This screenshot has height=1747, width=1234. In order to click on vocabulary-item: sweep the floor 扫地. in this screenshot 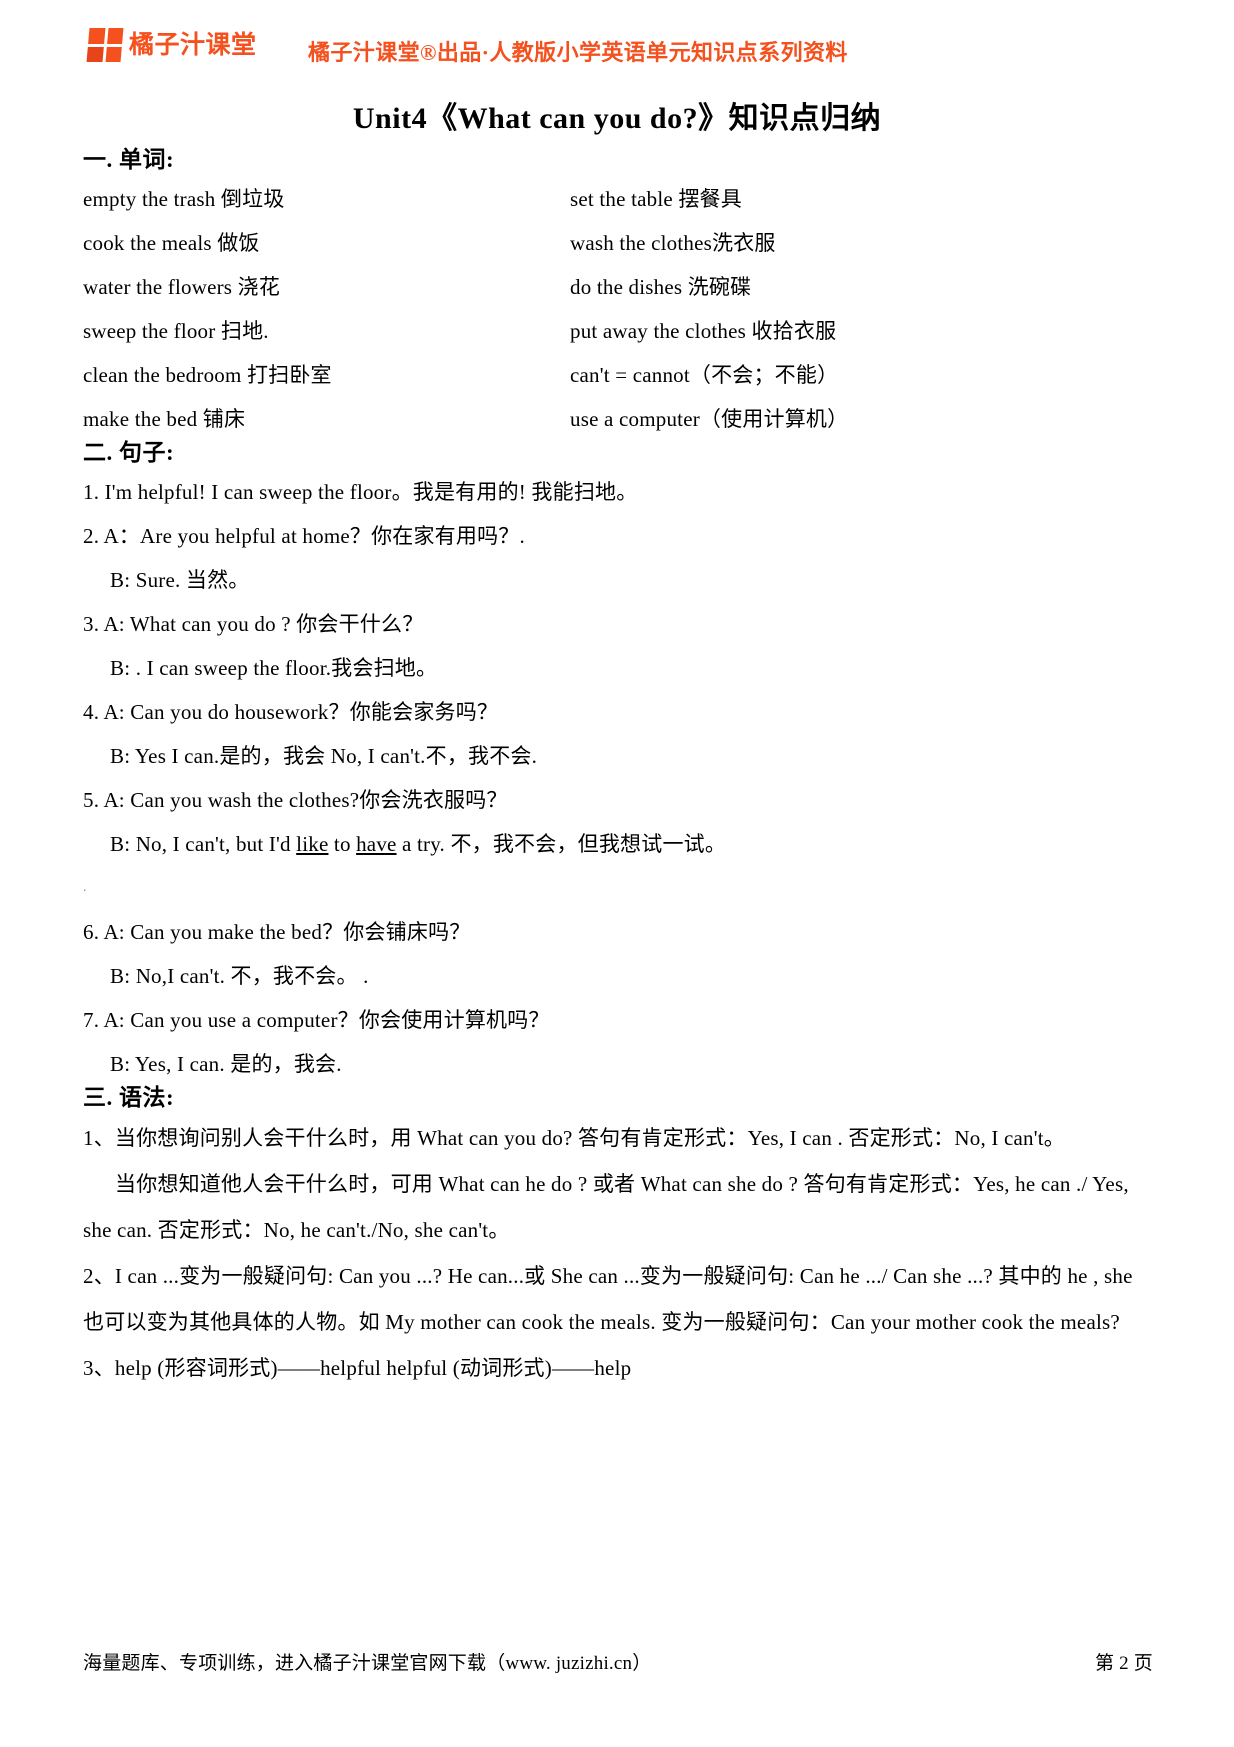, I will do `click(176, 331)`.